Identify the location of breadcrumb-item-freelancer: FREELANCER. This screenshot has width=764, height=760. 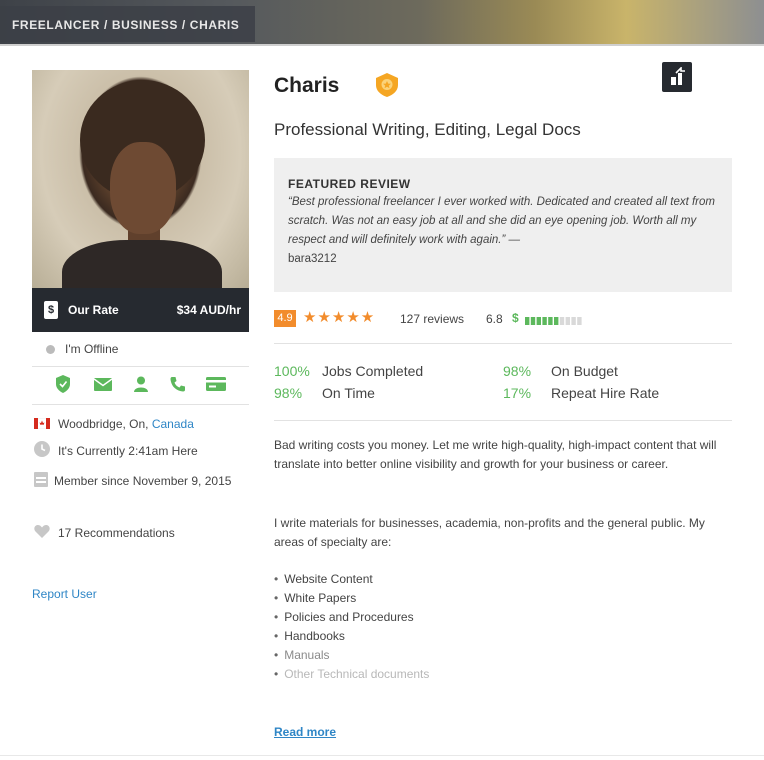
(56, 25).